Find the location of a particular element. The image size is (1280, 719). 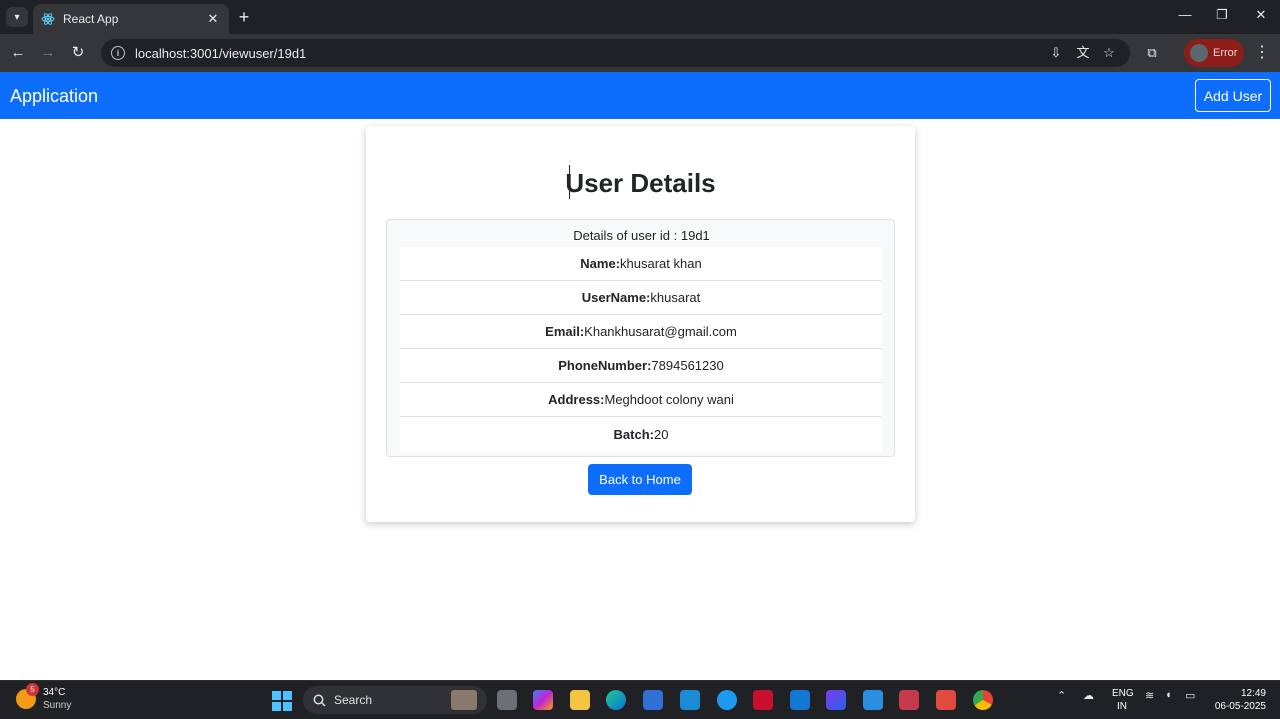

search-highlight-image is located at coordinates (464, 700).